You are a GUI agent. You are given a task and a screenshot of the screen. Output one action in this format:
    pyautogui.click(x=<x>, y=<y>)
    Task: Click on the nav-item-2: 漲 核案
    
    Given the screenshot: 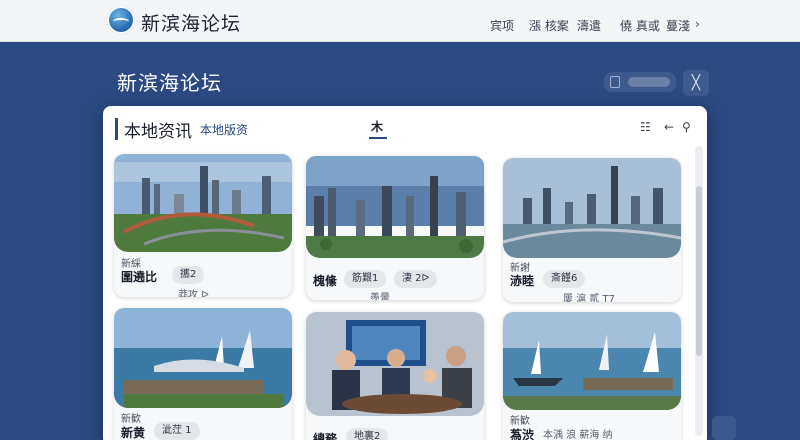 What is the action you would take?
    pyautogui.click(x=549, y=25)
    